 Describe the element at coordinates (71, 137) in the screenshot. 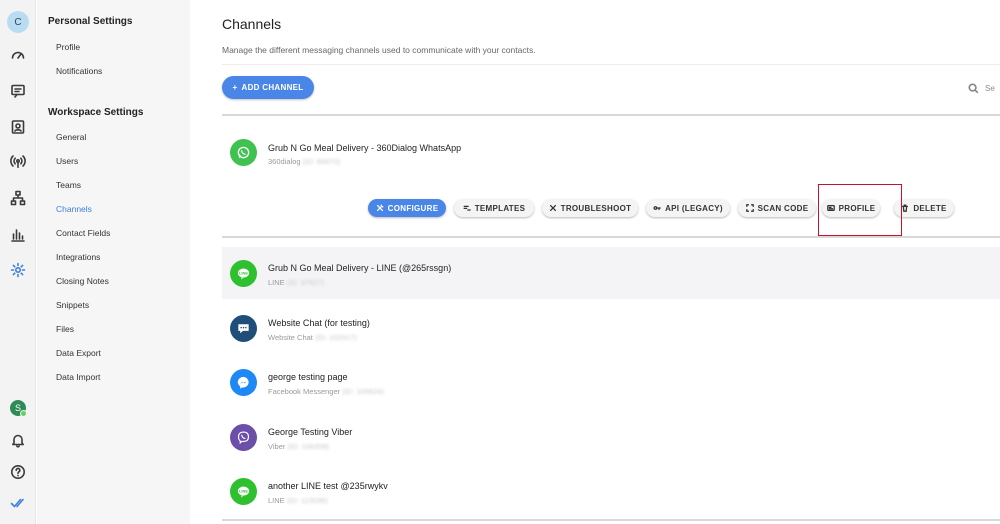

I see `nav-item-general: General` at that location.